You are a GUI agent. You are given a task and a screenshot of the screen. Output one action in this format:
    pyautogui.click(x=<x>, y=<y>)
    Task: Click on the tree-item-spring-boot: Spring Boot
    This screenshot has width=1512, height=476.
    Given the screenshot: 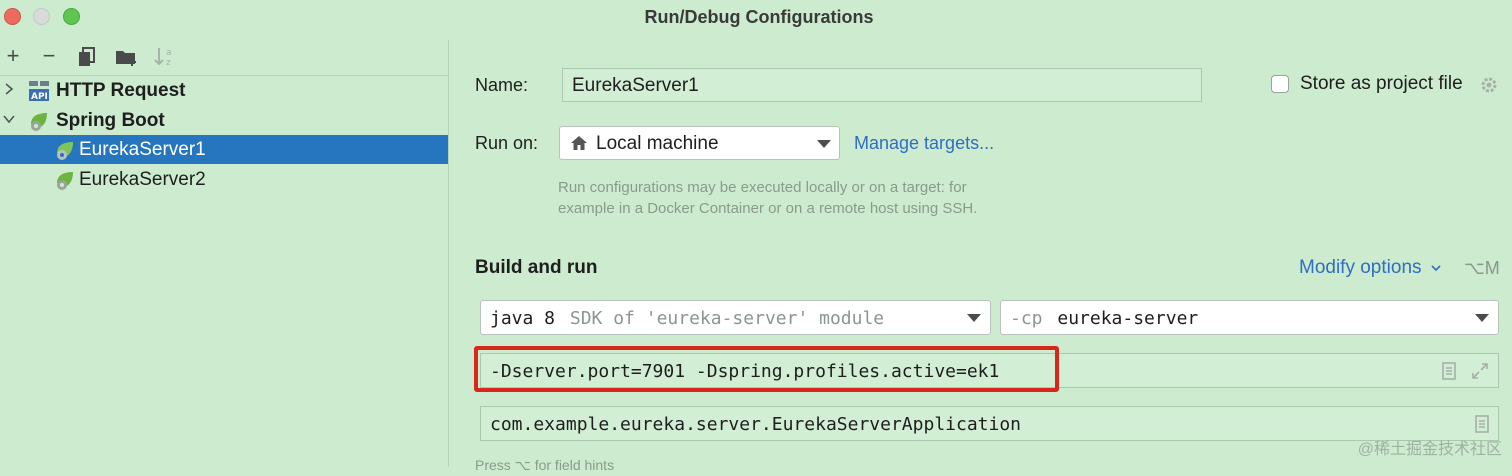 What is the action you would take?
    pyautogui.click(x=224, y=120)
    